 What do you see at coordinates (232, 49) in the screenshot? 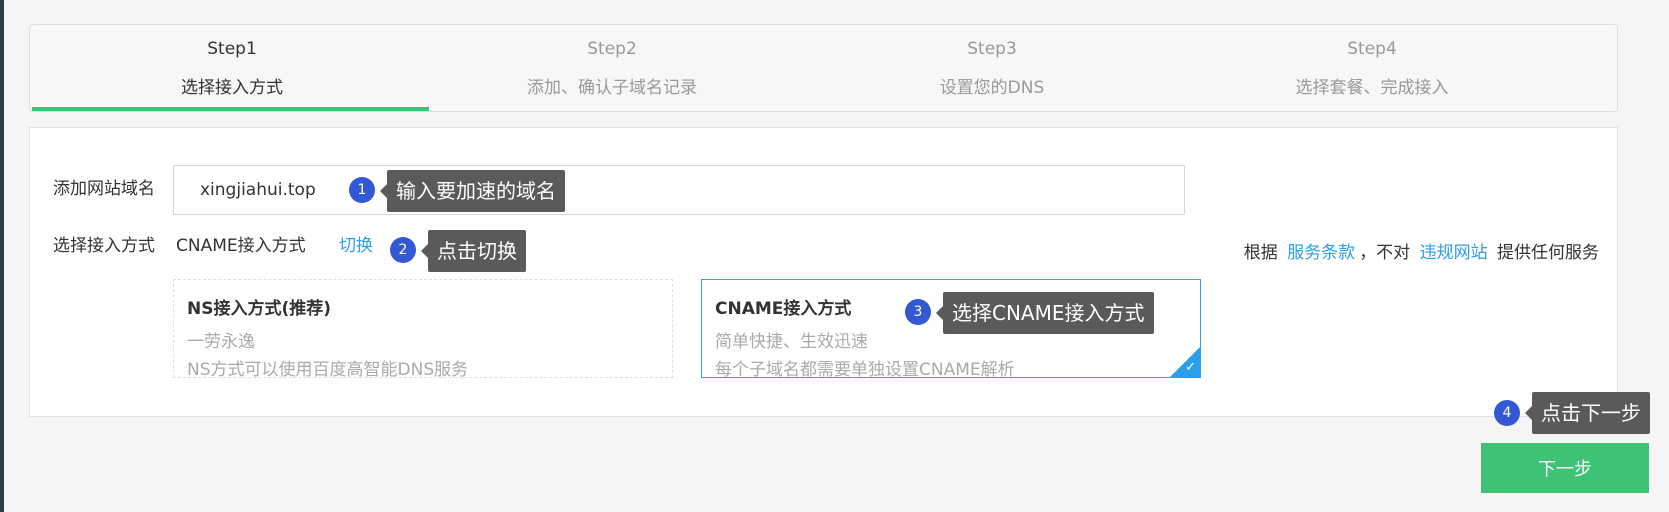
I see `step-number: Step1` at bounding box center [232, 49].